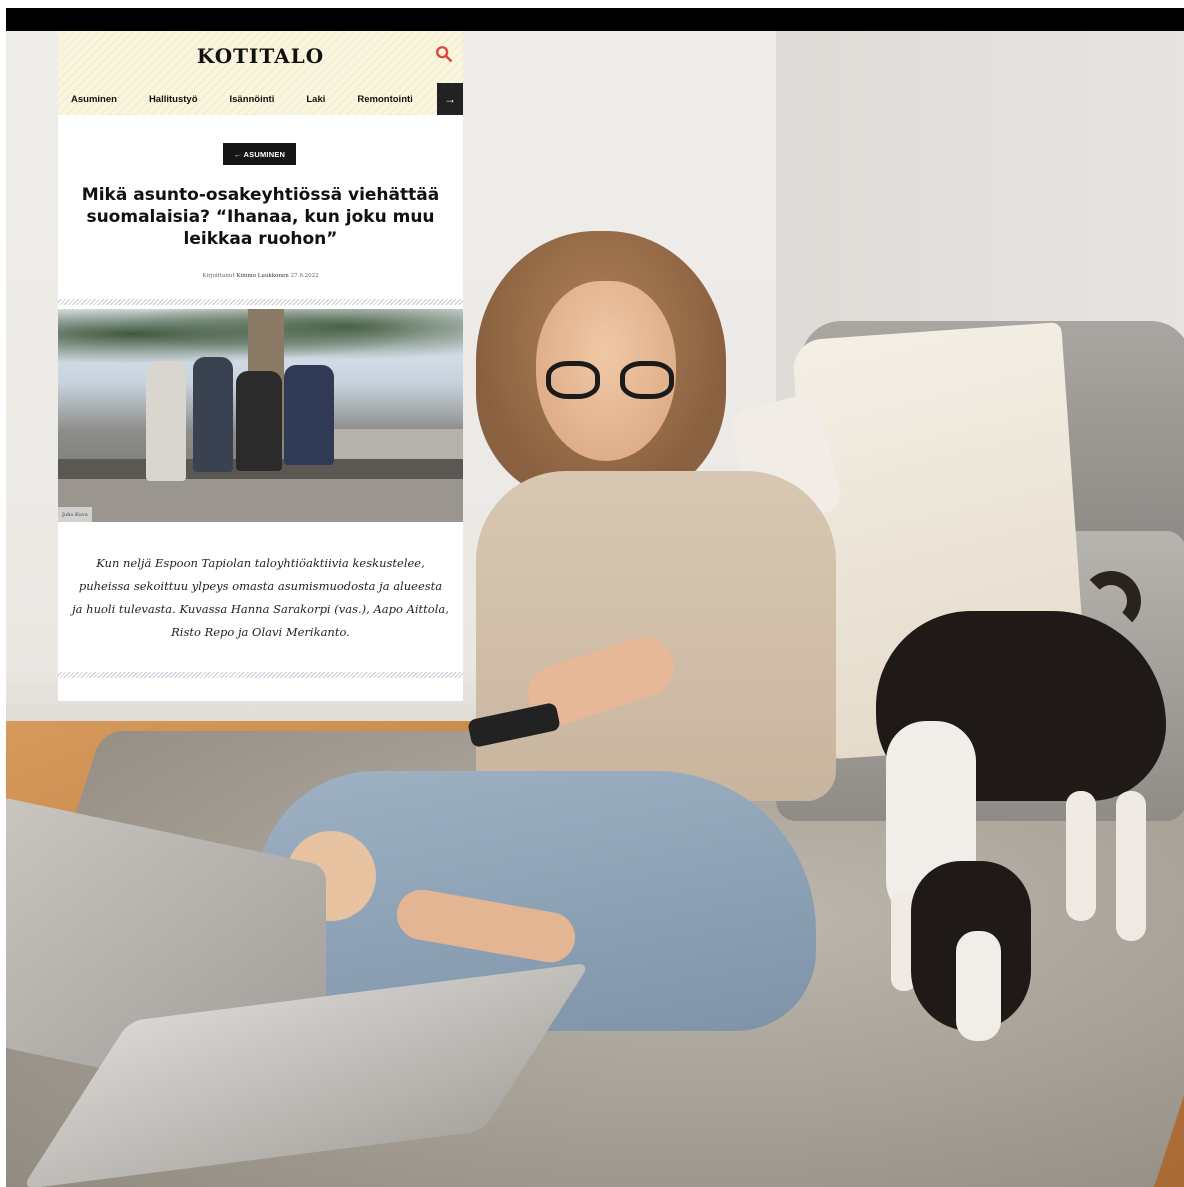  I want to click on person-risto, so click(259, 421).